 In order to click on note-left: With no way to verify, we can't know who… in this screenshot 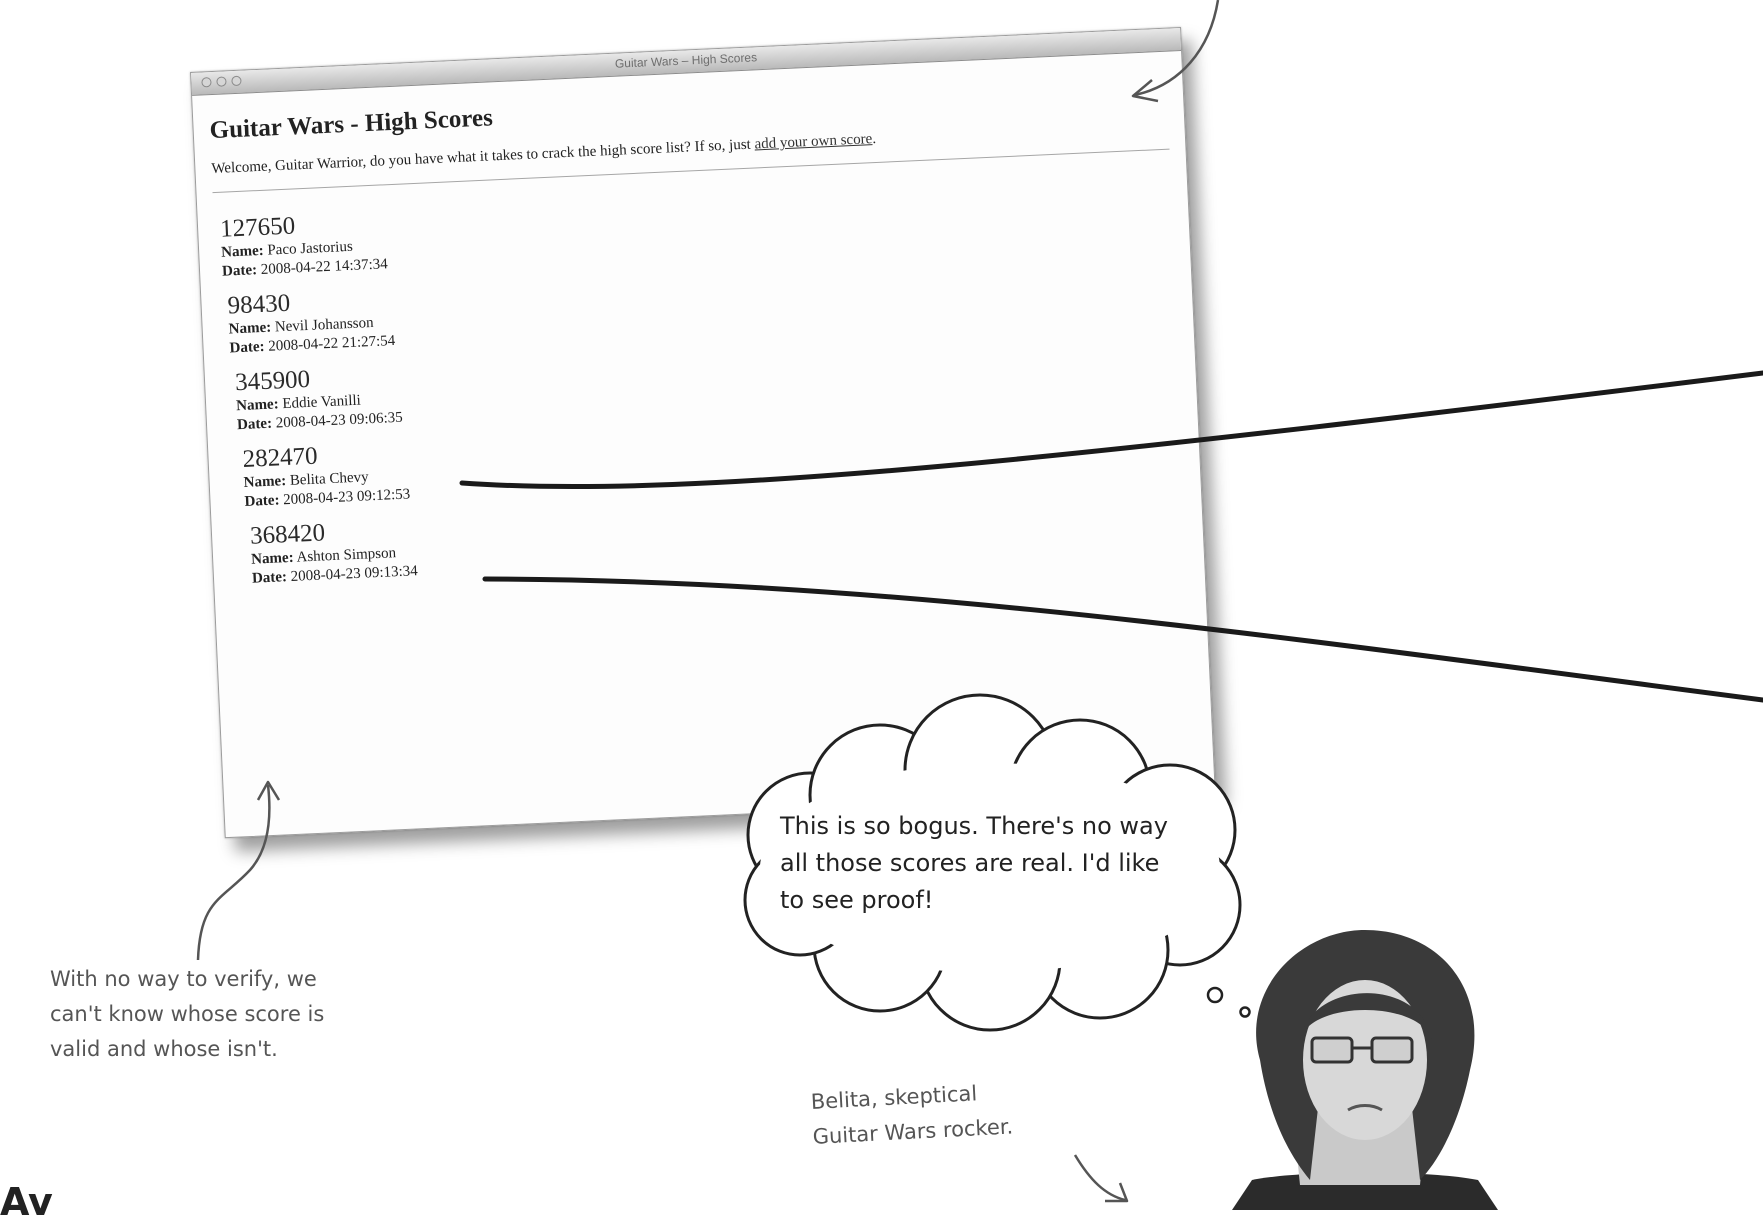, I will do `click(187, 1014)`.